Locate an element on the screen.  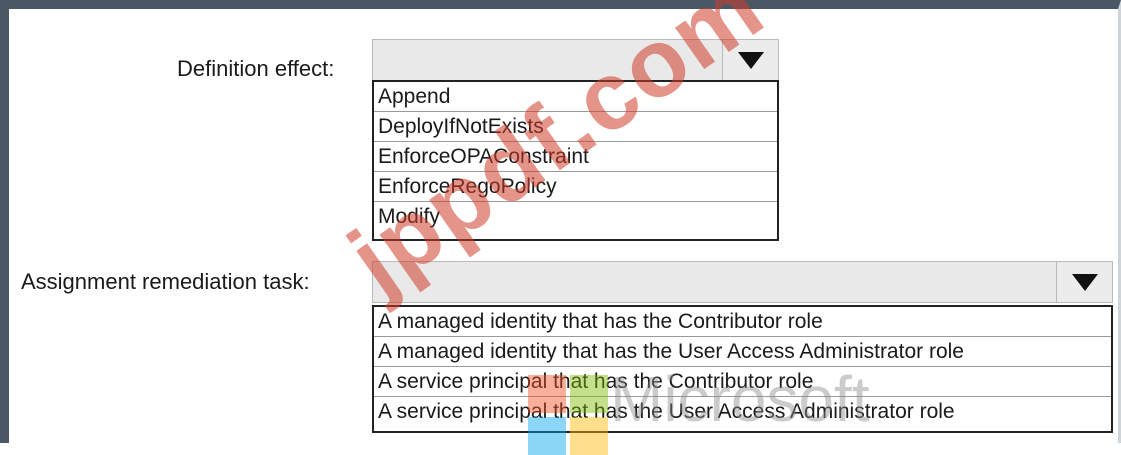
definition-effect-option-append: Append is located at coordinates (575, 97).